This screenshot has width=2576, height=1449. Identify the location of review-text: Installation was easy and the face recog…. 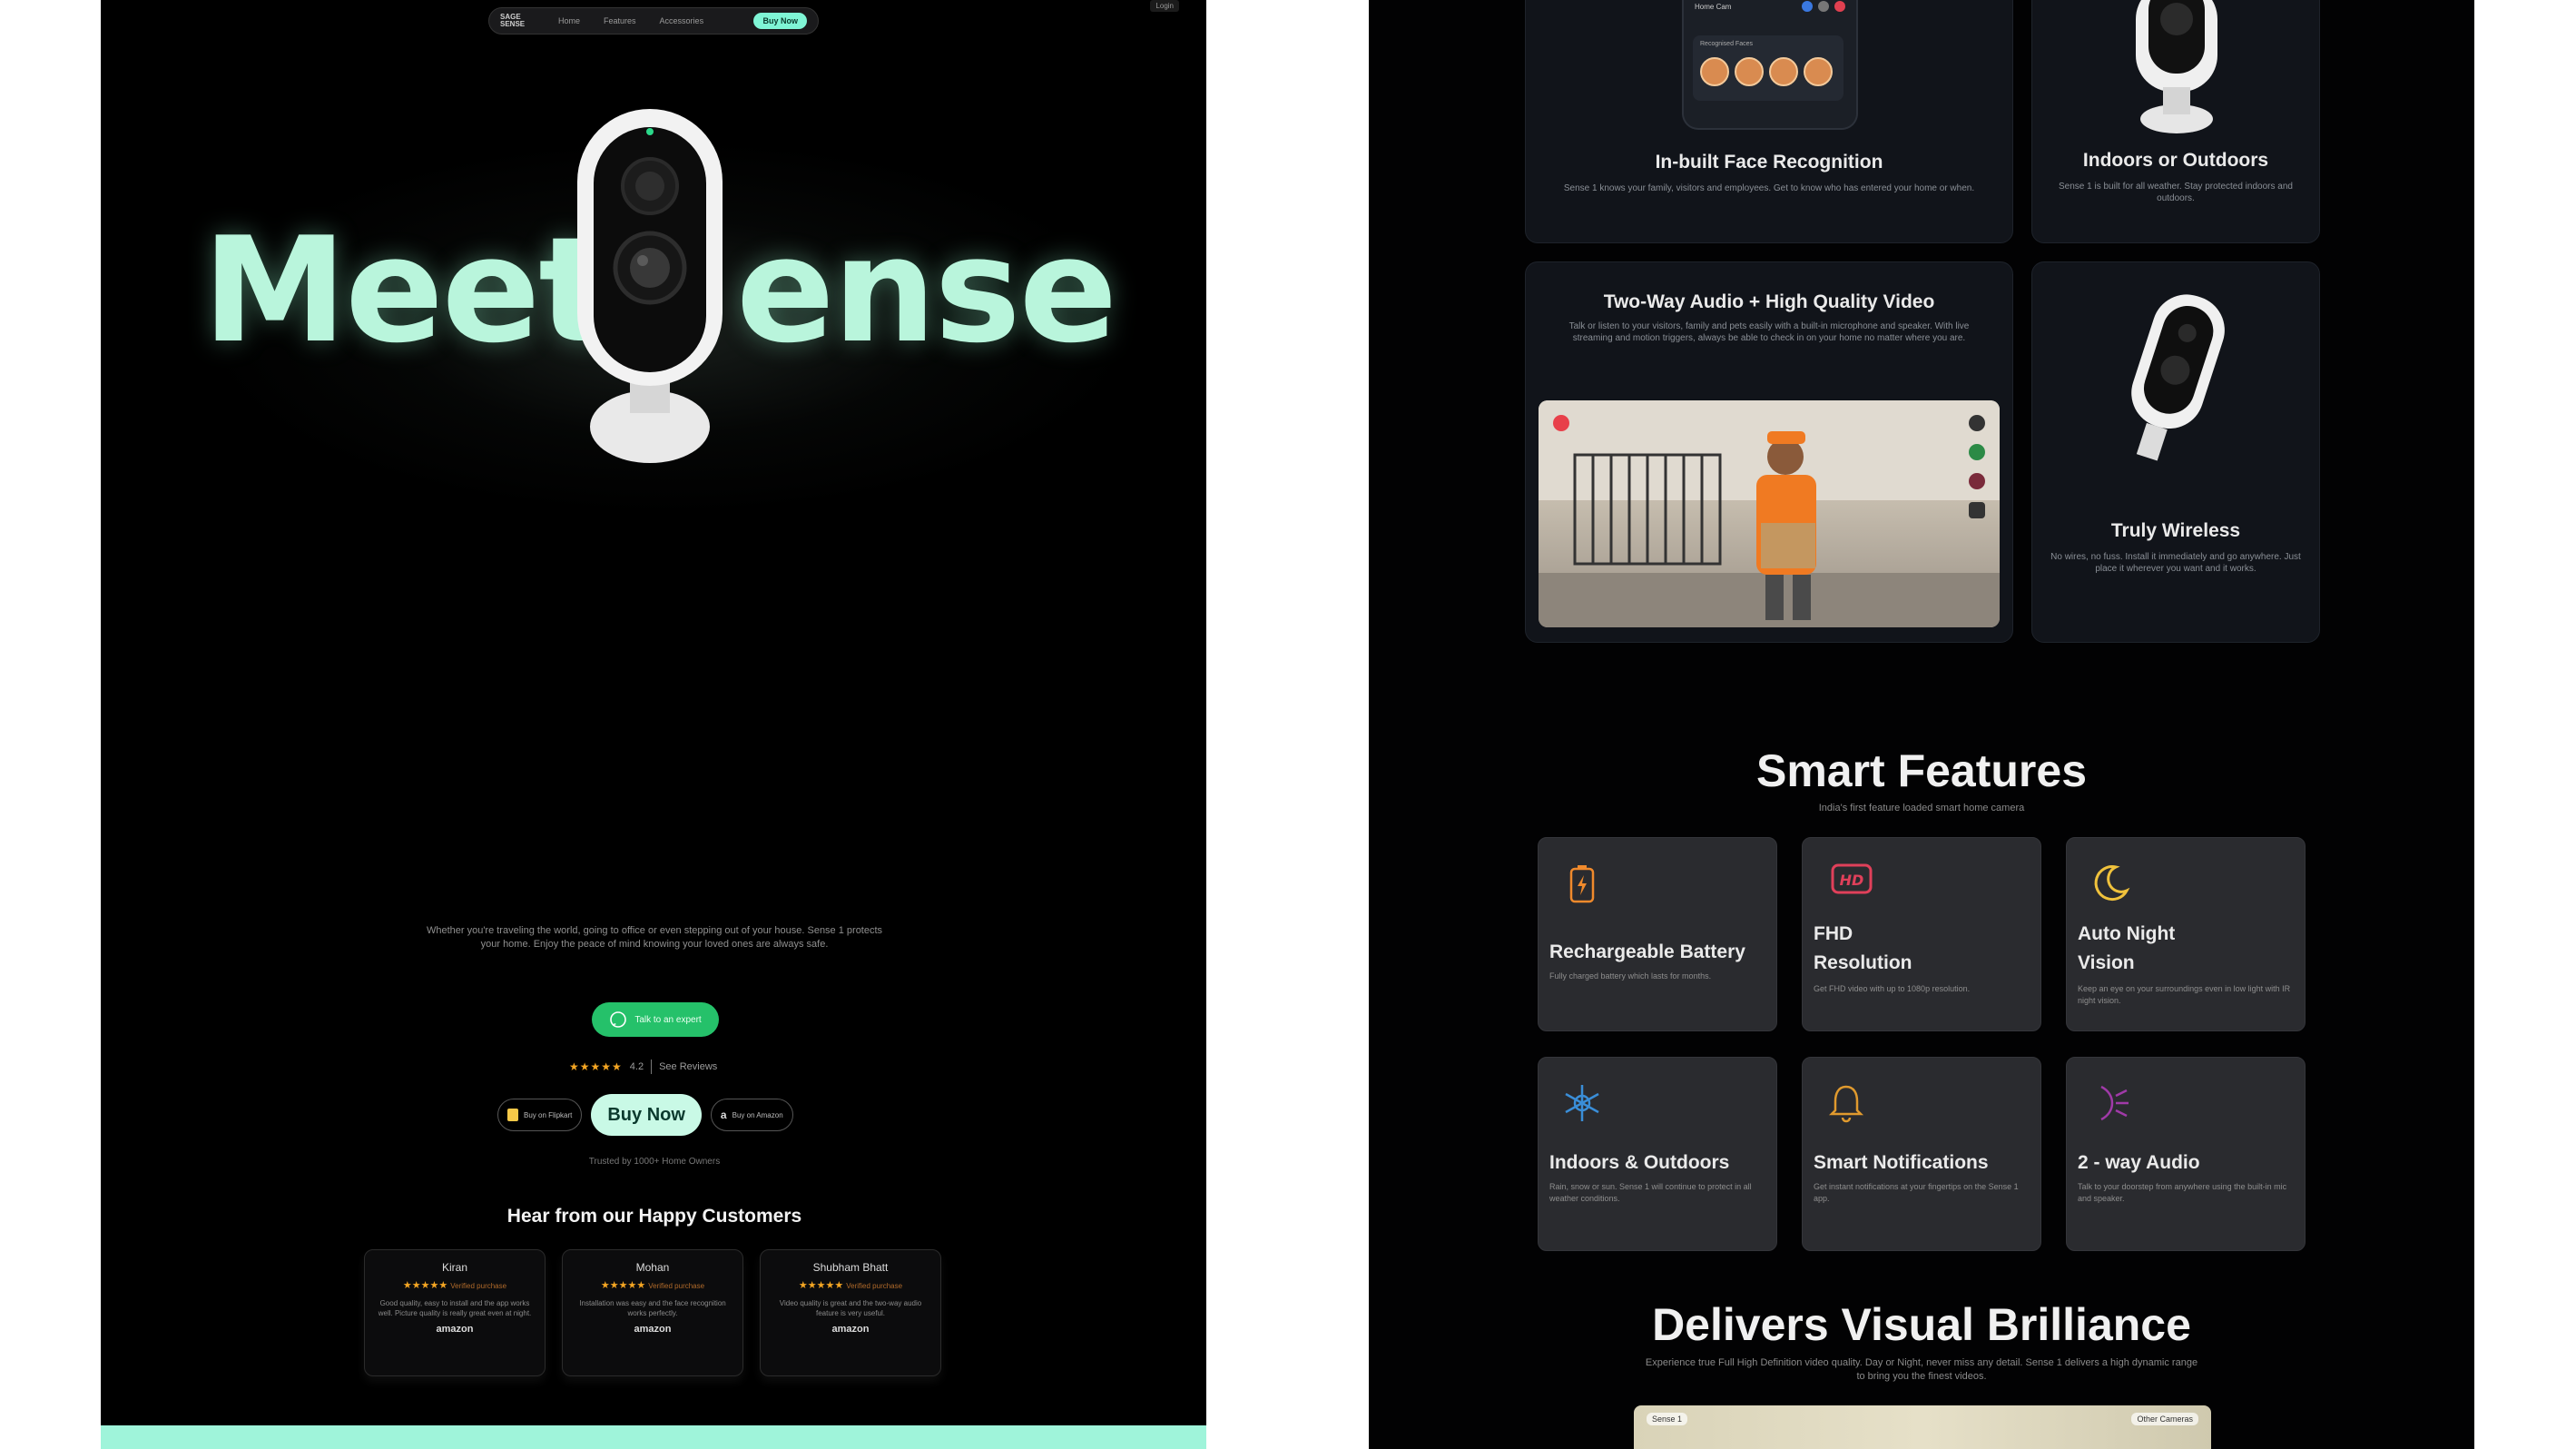
(652, 1308).